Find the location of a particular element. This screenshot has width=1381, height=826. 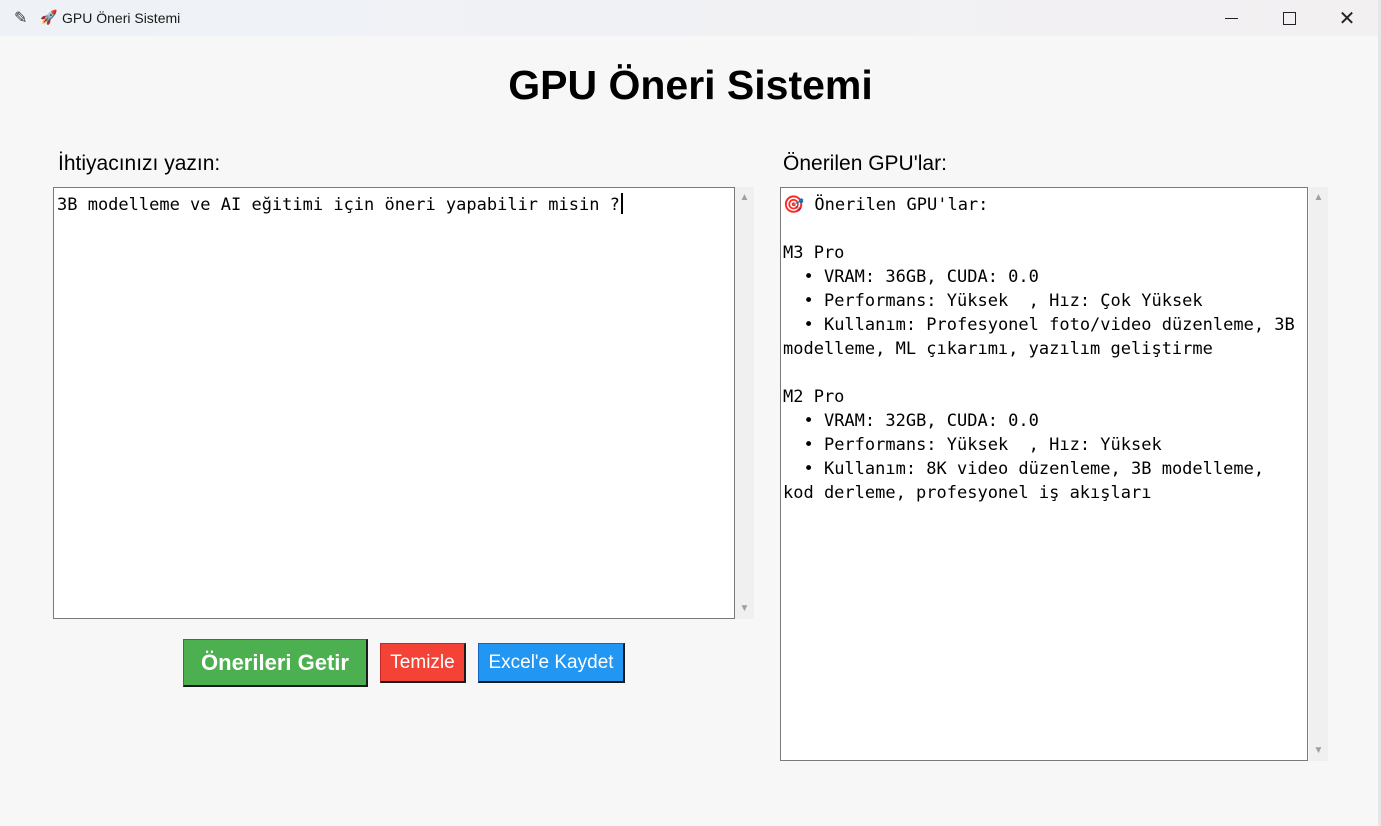

get-recommendations-button: Önerileri Getir is located at coordinates (275, 663).